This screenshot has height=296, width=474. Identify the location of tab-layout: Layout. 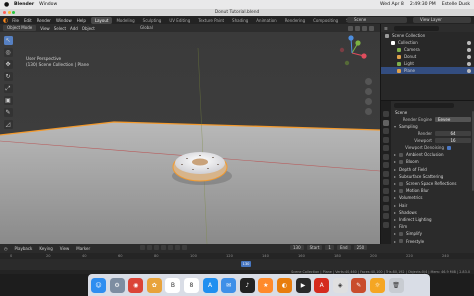
(101, 20).